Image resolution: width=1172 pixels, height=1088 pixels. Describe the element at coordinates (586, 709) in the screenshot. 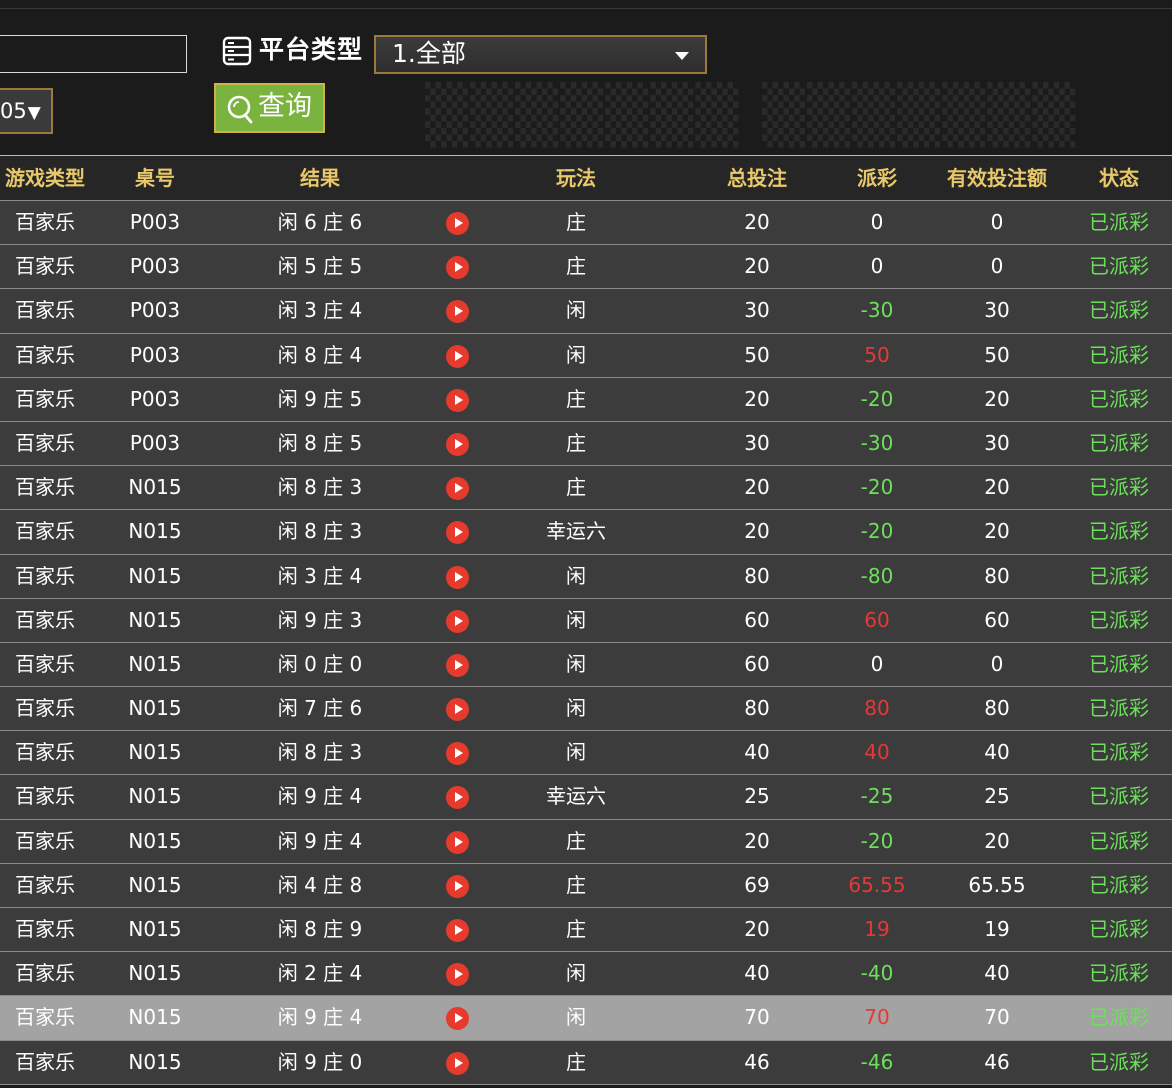

I see `table-row: 百家乐 N015 闲 7 庄 6 闲 80 80 80 已派彩` at that location.